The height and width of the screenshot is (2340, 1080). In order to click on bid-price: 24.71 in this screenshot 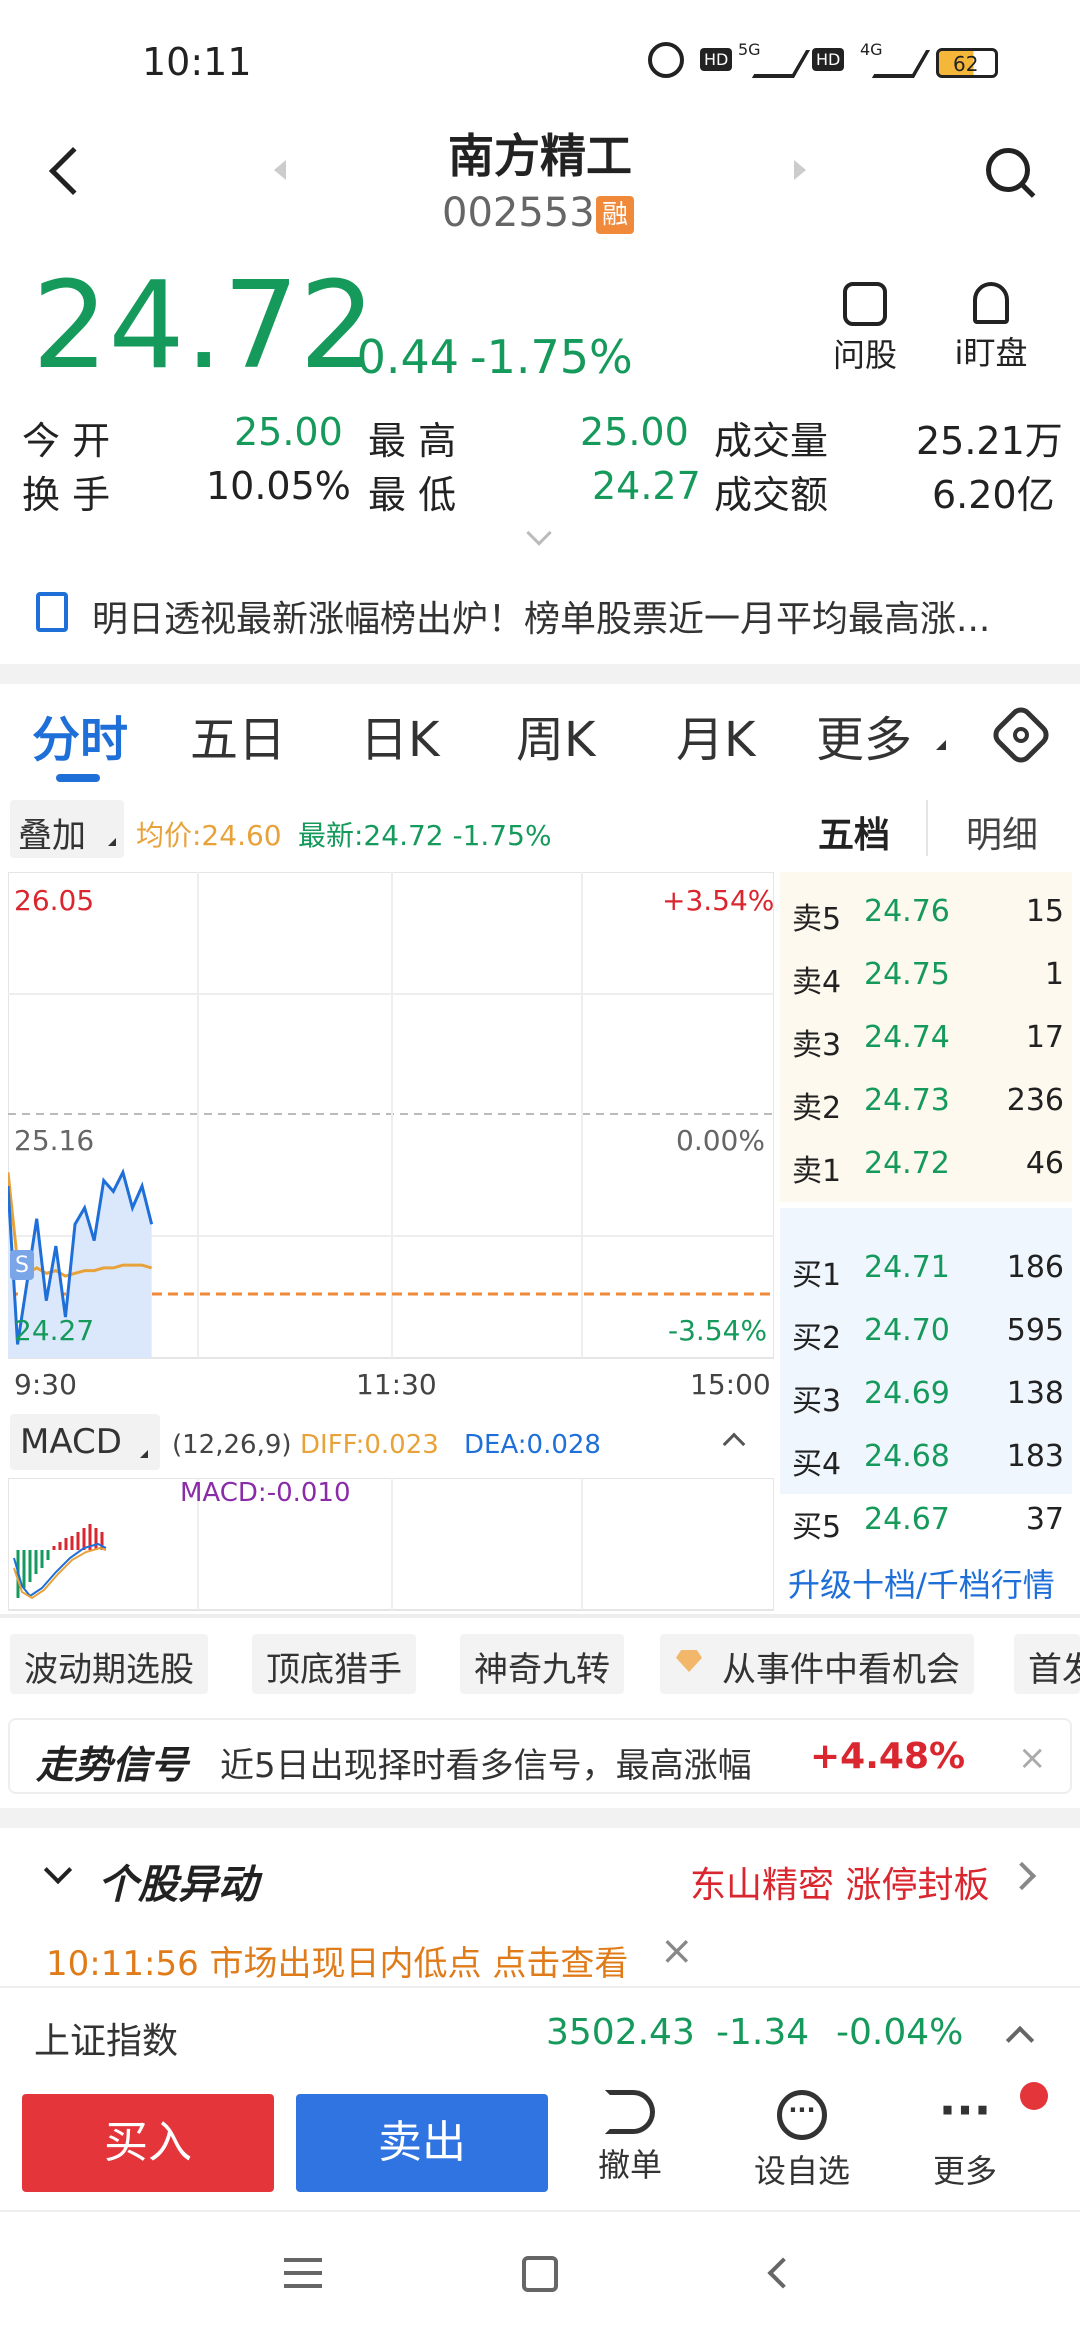, I will do `click(907, 1267)`.